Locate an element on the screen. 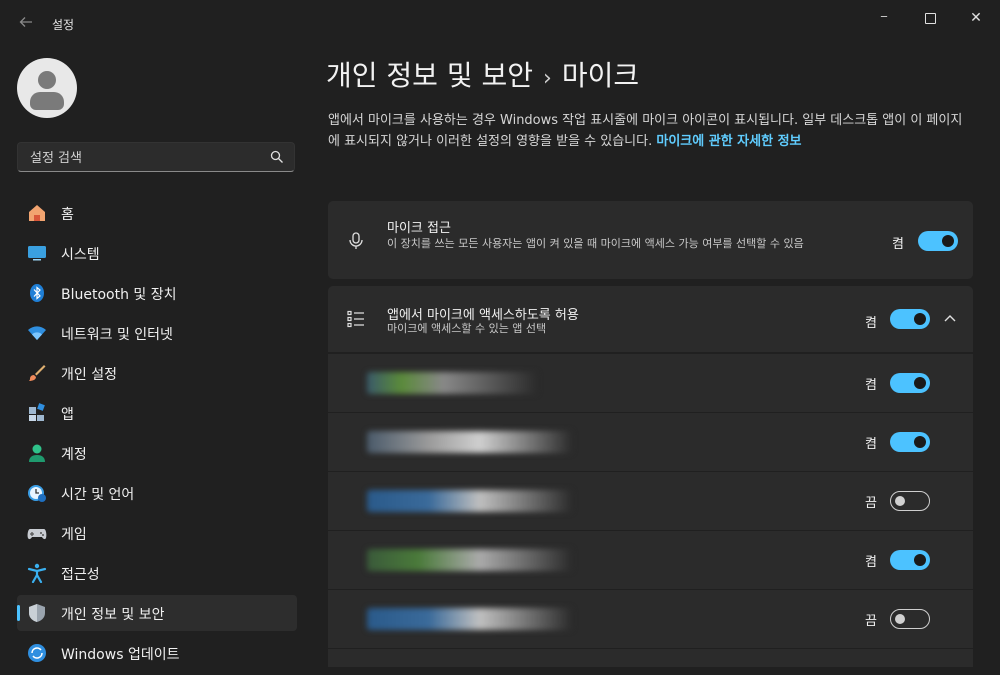 The image size is (1000, 675). window-title: 설정 is located at coordinates (63, 25).